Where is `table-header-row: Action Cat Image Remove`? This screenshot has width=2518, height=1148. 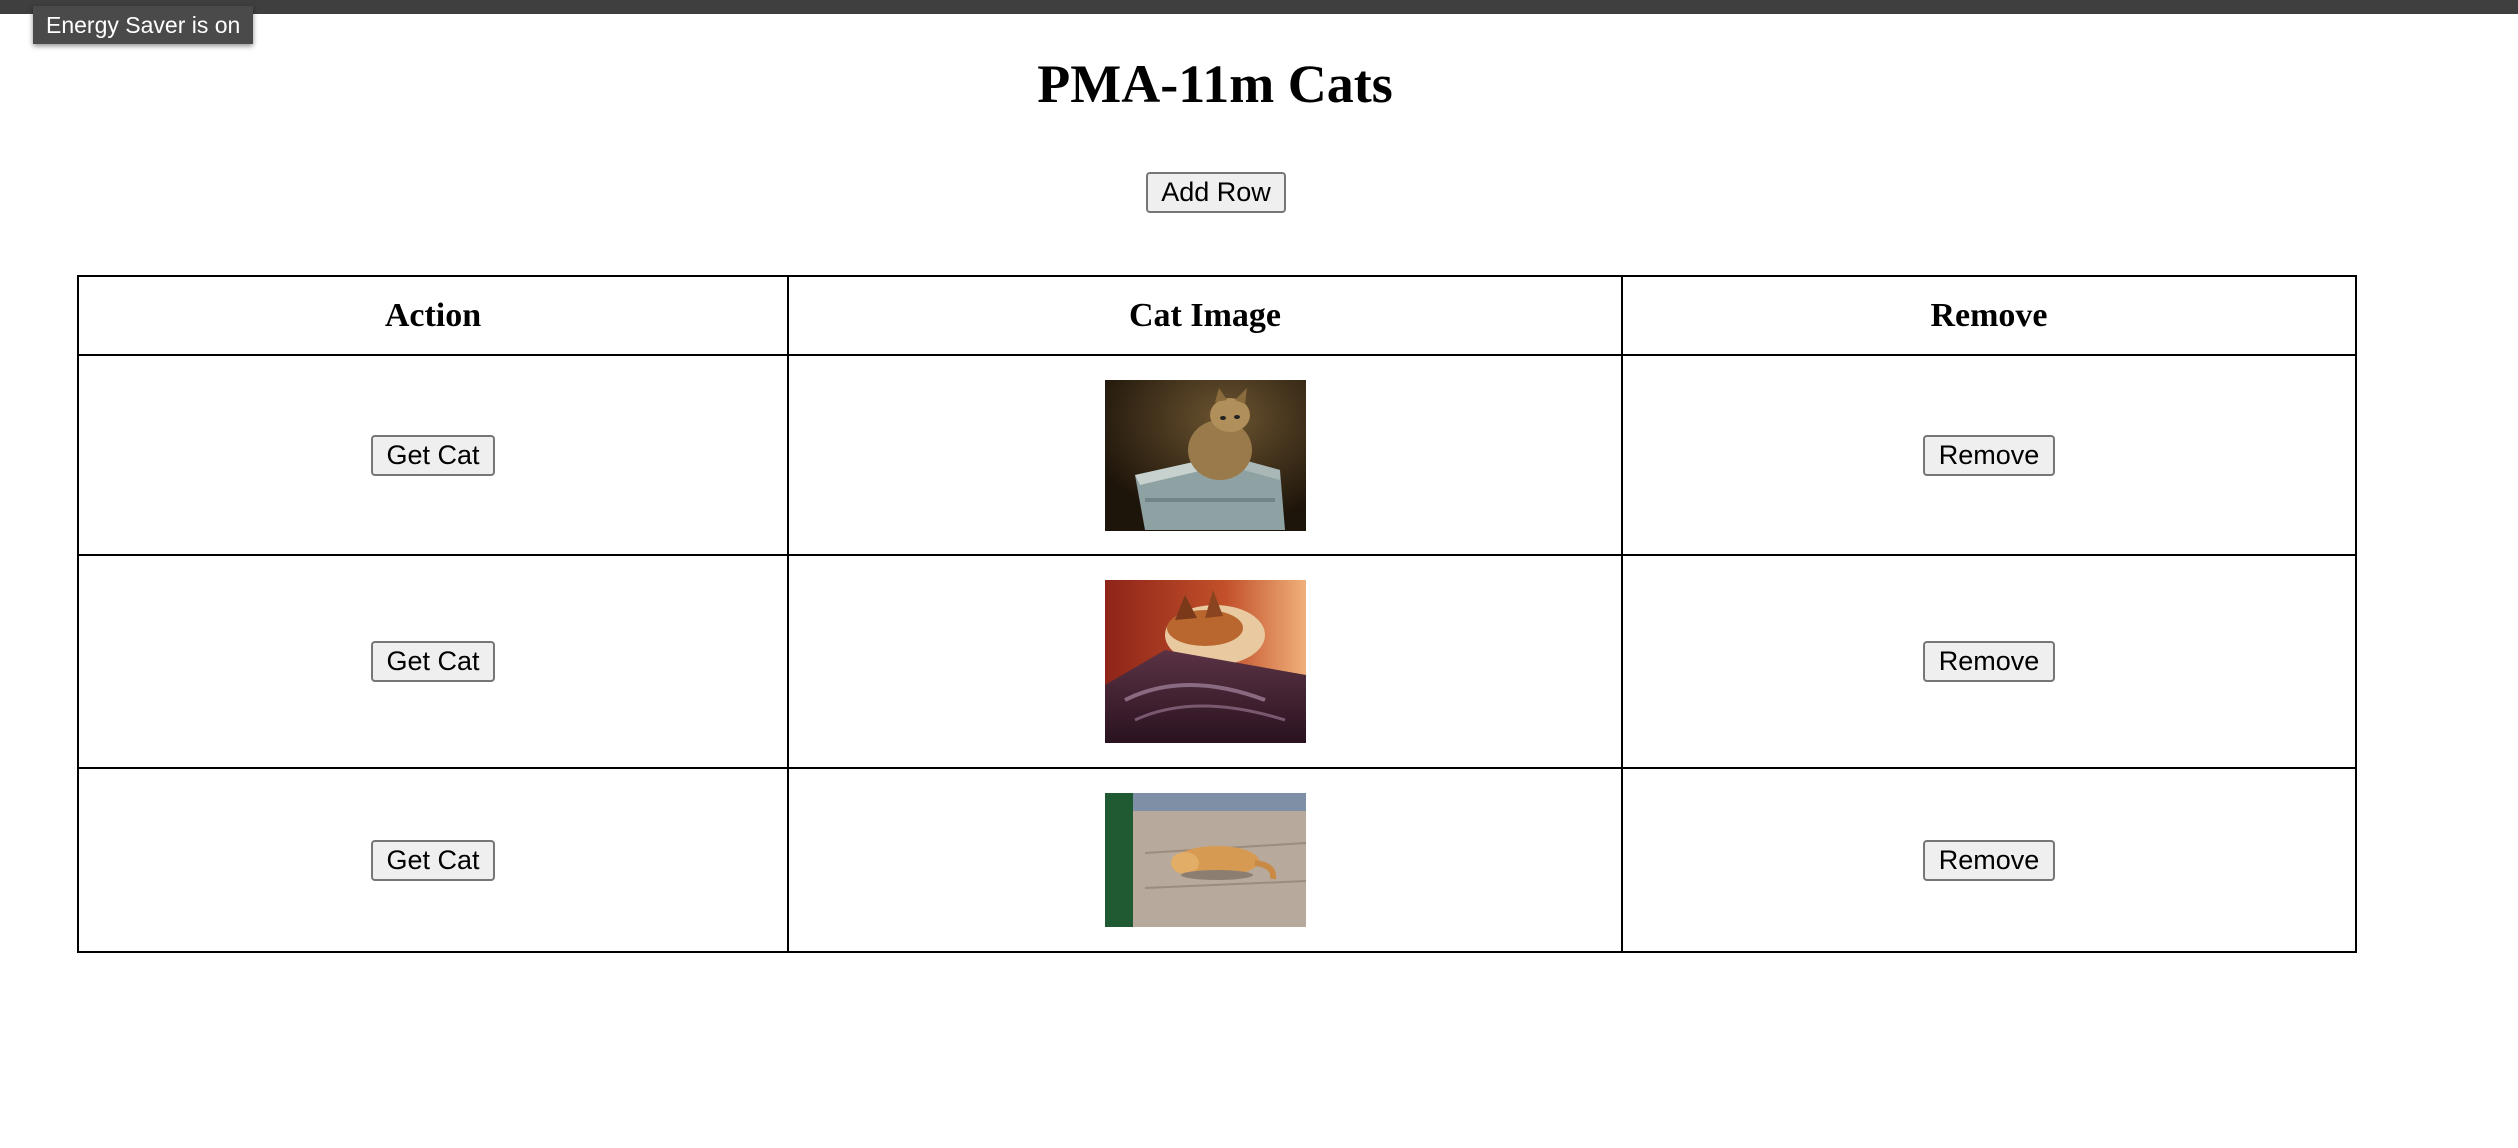 table-header-row: Action Cat Image Remove is located at coordinates (1217, 315).